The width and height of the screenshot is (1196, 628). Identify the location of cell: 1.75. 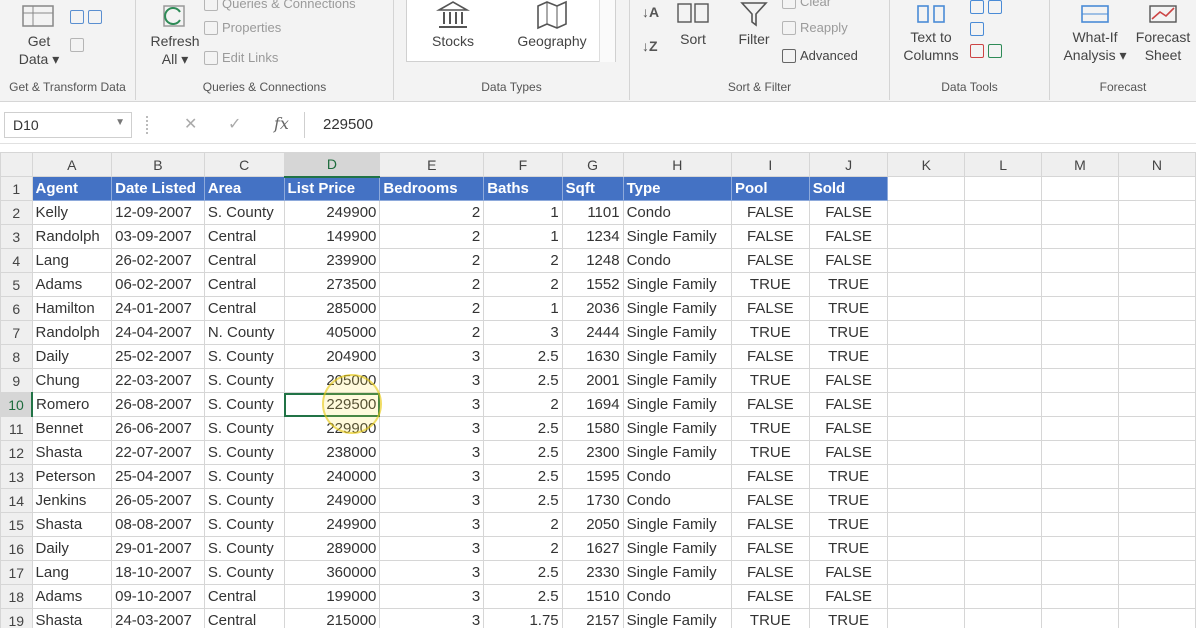
(523, 618).